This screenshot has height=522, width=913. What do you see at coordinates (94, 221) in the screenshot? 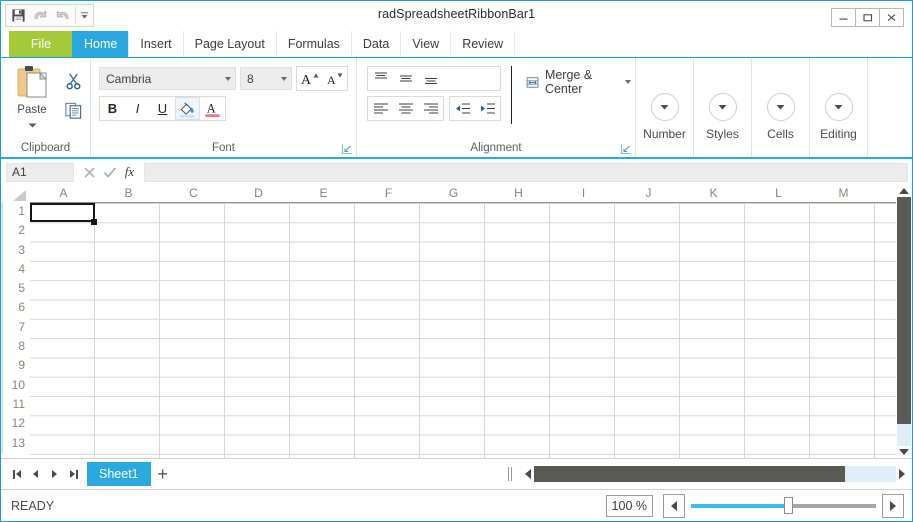
I see `fill-handle` at bounding box center [94, 221].